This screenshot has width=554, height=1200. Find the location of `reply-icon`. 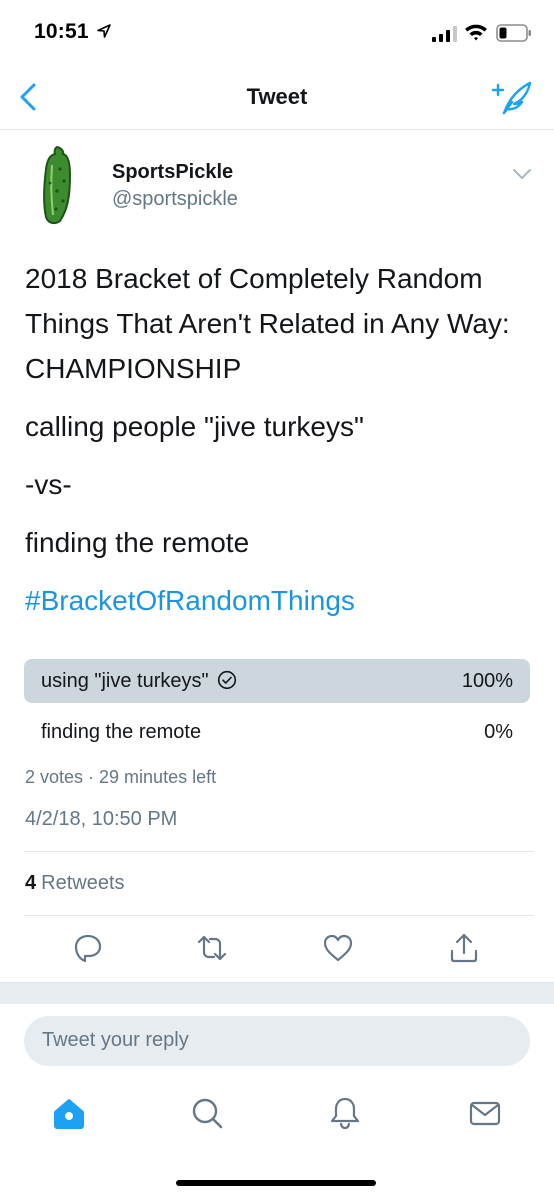

reply-icon is located at coordinates (88, 948).